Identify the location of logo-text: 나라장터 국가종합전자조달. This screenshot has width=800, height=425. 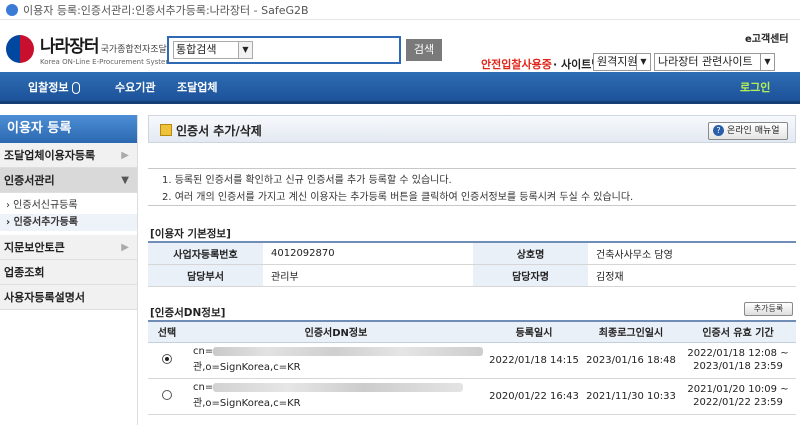
(103, 47).